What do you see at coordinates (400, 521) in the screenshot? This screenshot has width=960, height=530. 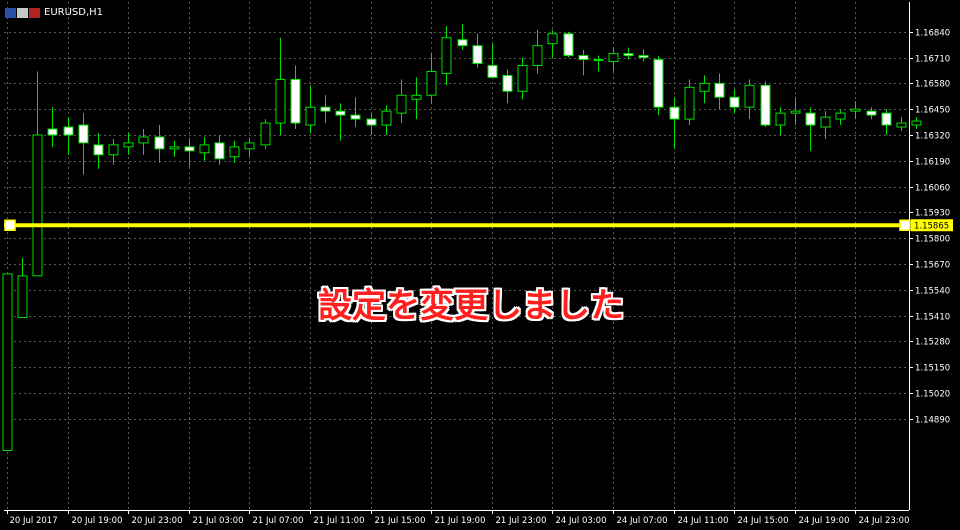 I see `x-tick-label: 21 Jul 15:00` at bounding box center [400, 521].